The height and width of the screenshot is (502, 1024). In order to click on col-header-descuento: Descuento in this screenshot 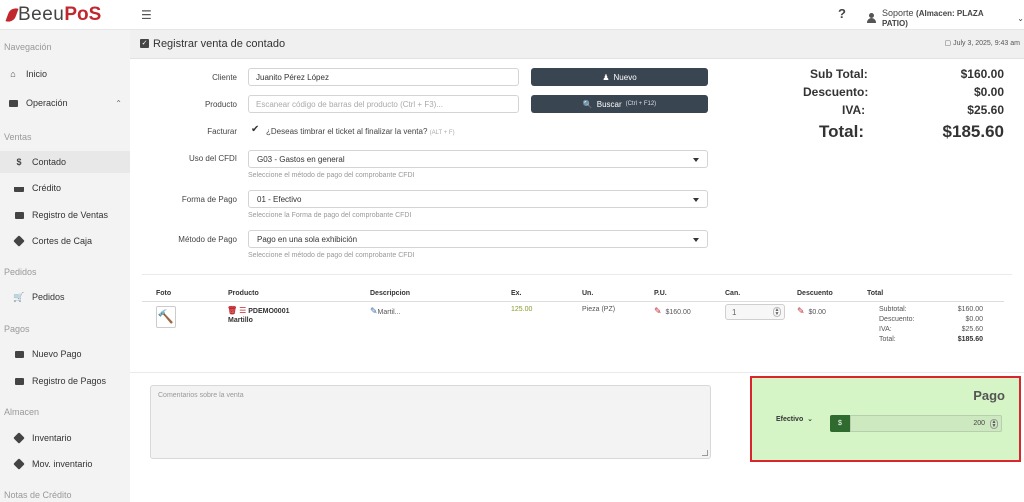, I will do `click(815, 293)`.